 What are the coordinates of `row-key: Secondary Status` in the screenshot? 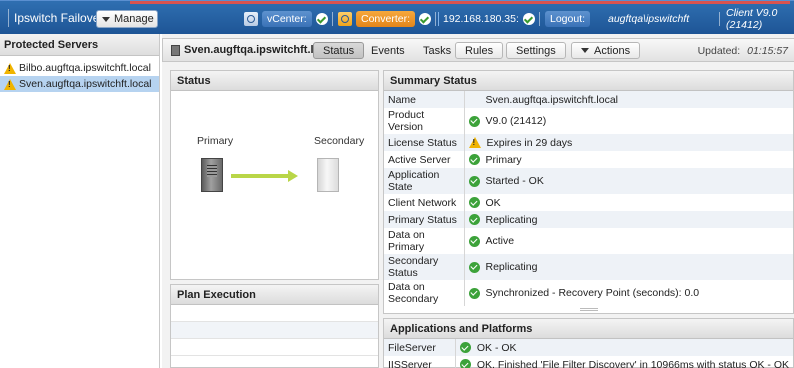 It's located at (424, 267).